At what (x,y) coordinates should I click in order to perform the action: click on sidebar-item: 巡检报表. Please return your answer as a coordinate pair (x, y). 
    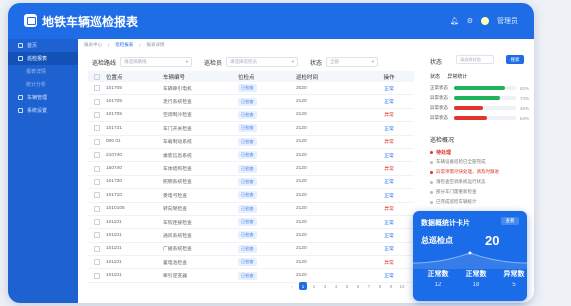
    Looking at the image, I should click on (43, 58).